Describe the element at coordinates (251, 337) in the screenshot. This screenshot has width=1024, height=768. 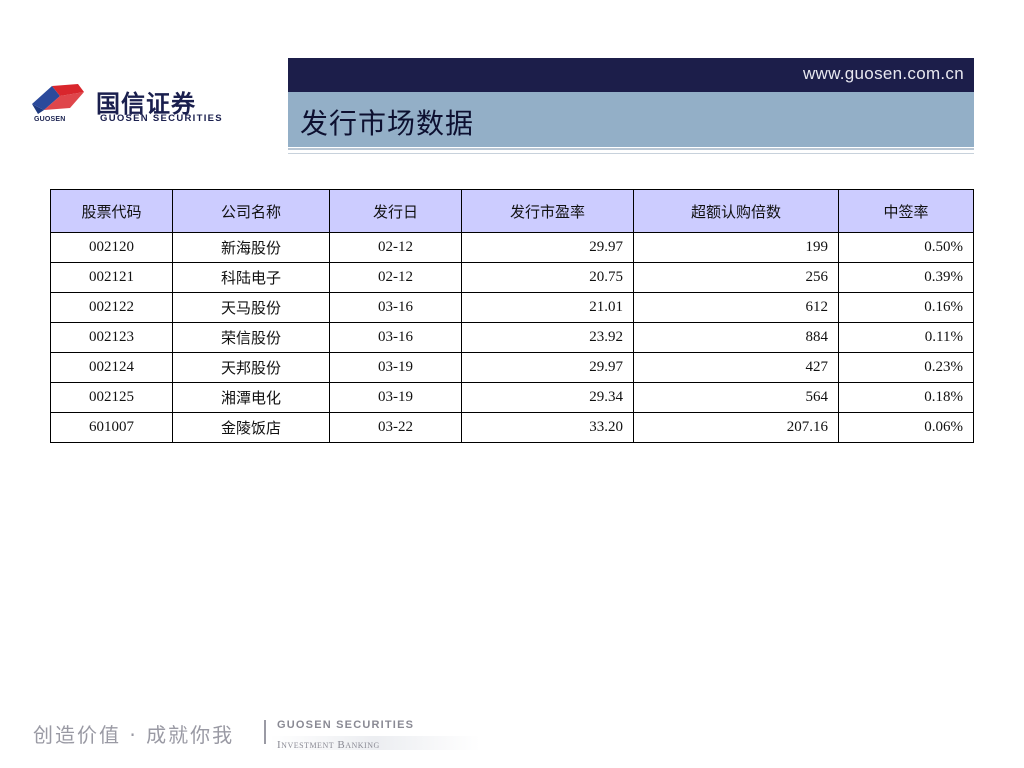
I see `company-name-cell: 荣信股份` at that location.